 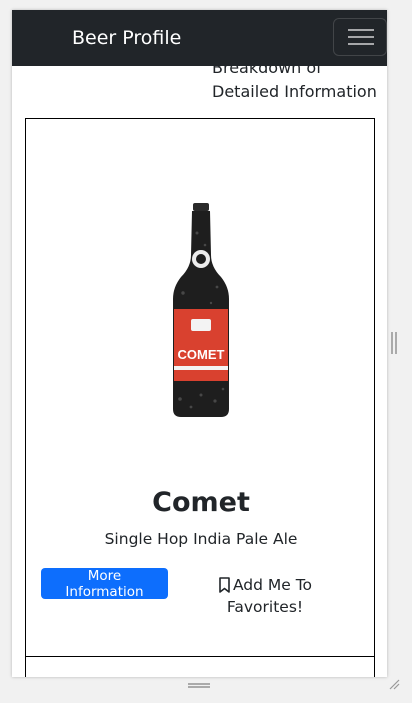 I want to click on hamburger-icon, so click(x=361, y=30).